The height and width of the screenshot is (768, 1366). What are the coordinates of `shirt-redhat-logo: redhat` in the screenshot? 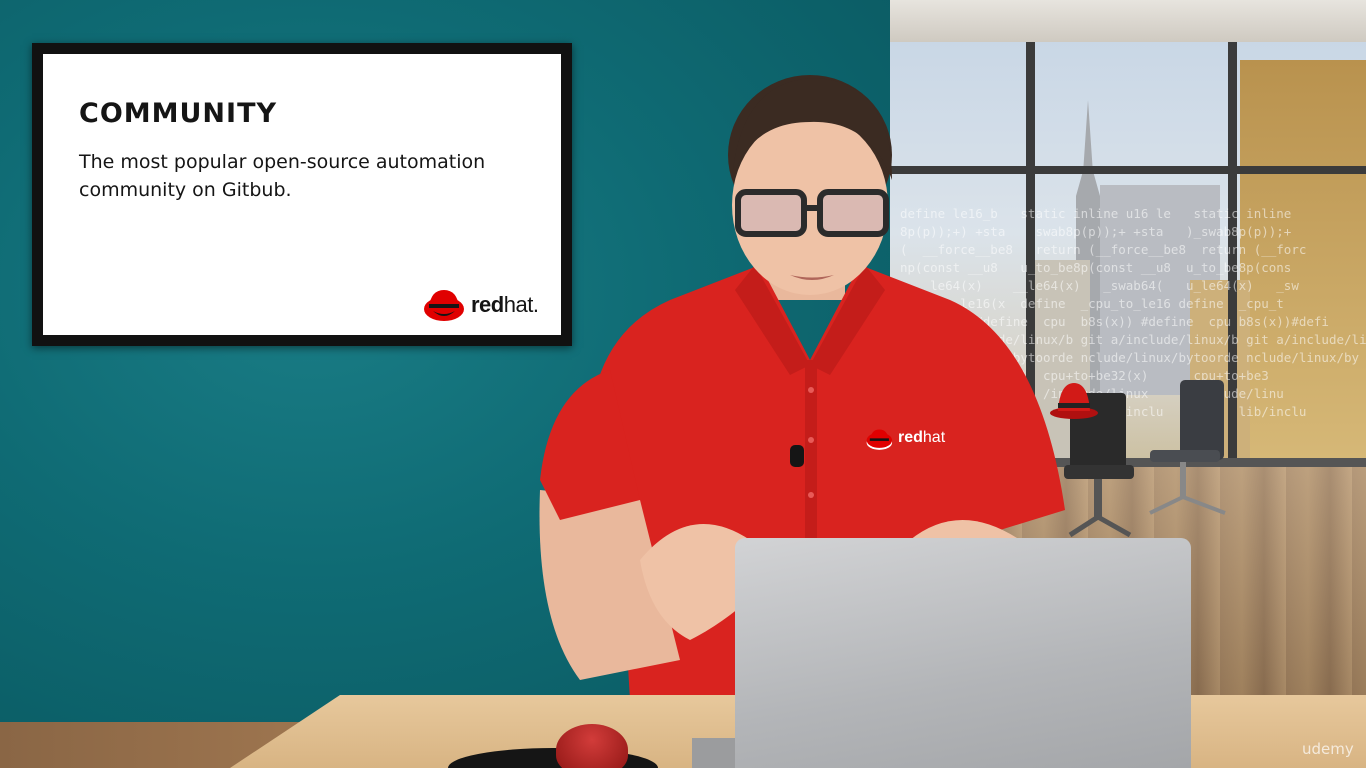 It's located at (911, 441).